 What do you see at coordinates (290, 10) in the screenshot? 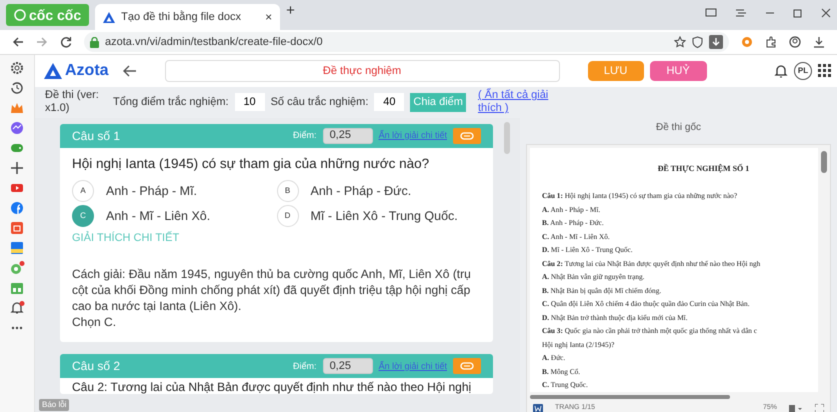
I see `new-tab-button: +` at bounding box center [290, 10].